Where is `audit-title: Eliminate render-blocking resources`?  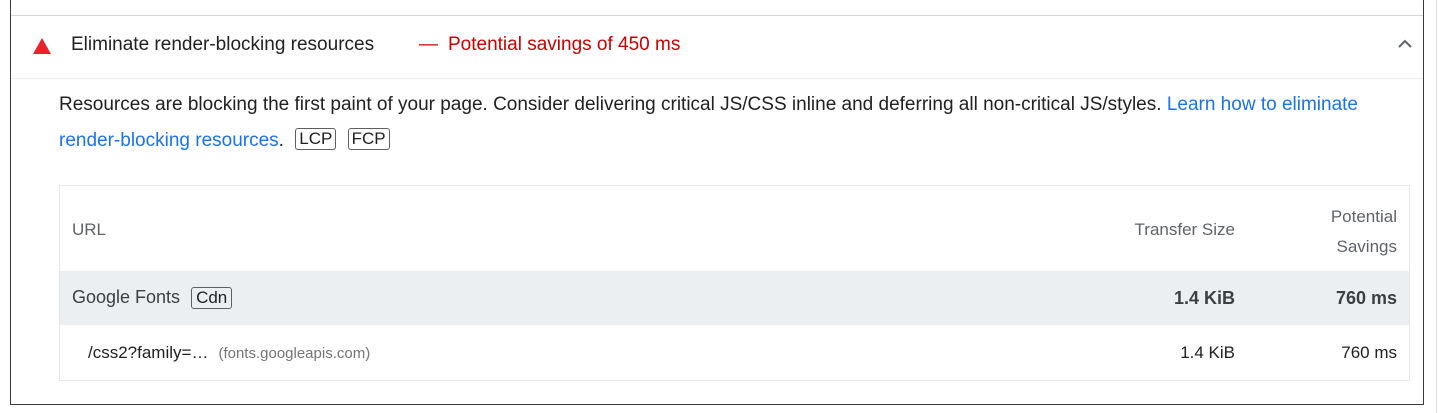 audit-title: Eliminate render-blocking resources is located at coordinates (223, 44).